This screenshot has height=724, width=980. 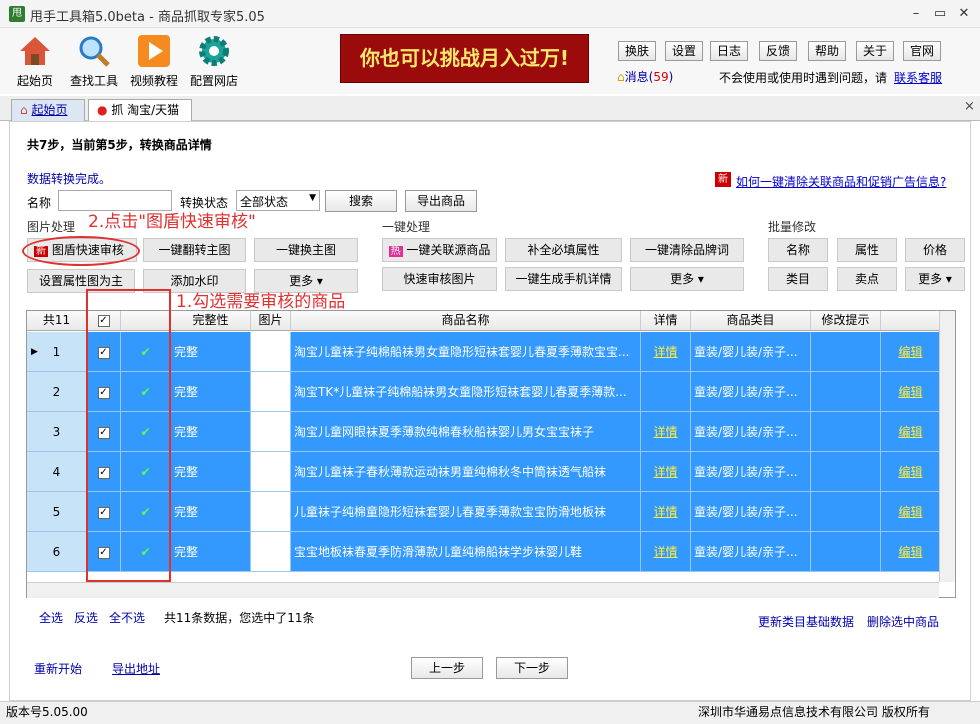 I want to click on toolbar-config-button: 配置网店, so click(x=214, y=62).